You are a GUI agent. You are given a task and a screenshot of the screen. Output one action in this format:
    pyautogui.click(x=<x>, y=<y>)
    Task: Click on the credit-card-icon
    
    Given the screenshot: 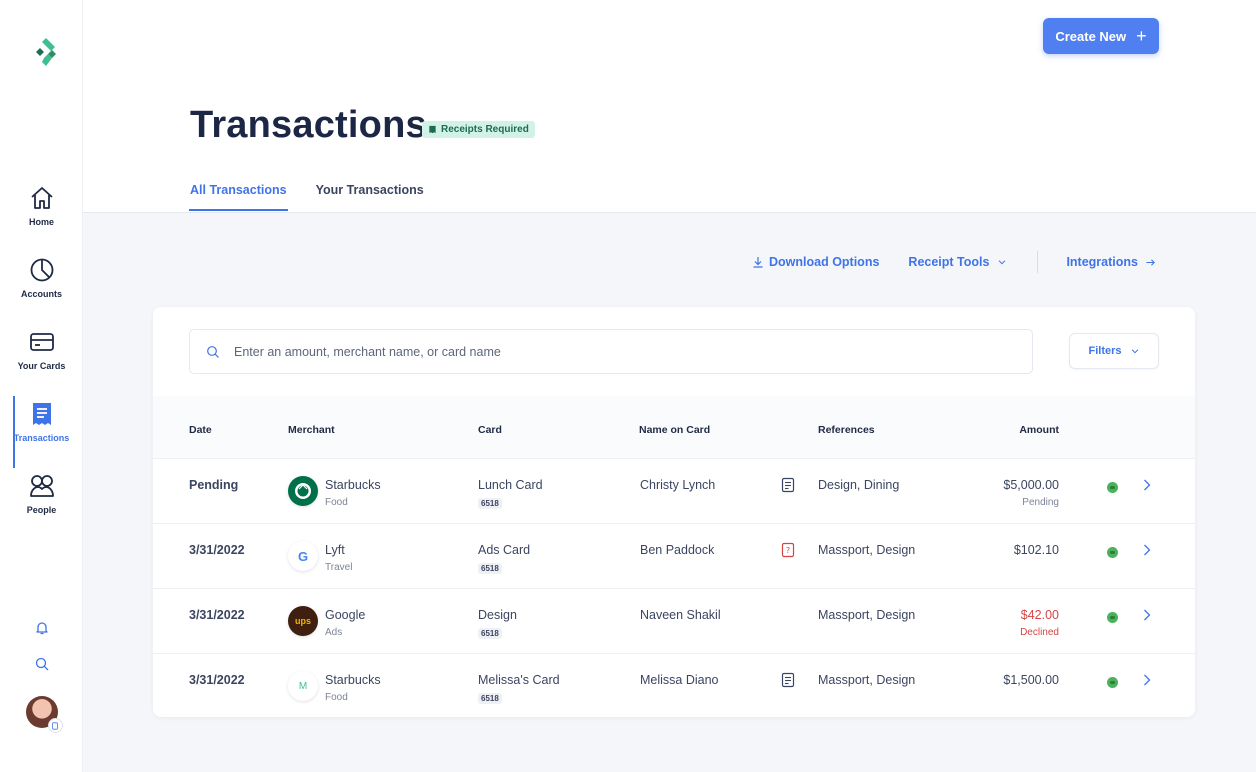 What is the action you would take?
    pyautogui.click(x=41, y=342)
    